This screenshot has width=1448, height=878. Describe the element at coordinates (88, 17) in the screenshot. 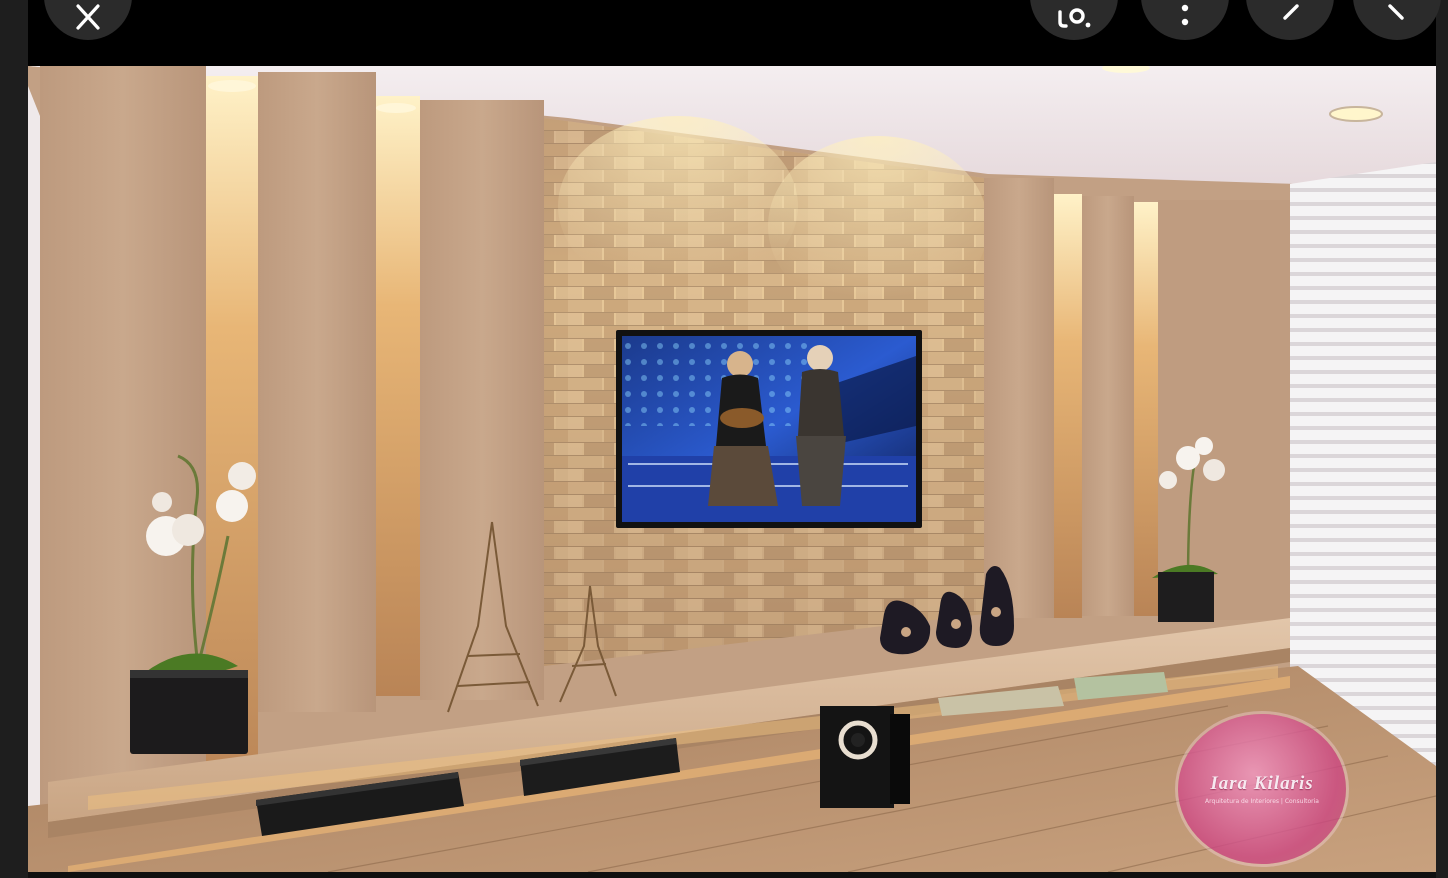

I see `close-icon` at that location.